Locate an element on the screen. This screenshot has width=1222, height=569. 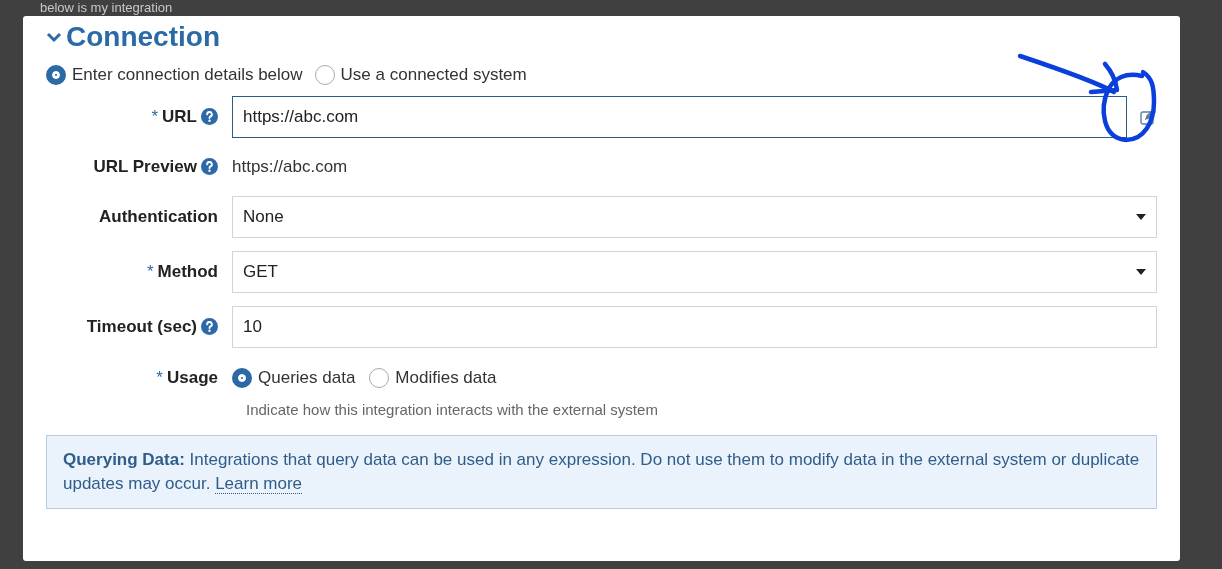
field-label: Method is located at coordinates (187, 271).